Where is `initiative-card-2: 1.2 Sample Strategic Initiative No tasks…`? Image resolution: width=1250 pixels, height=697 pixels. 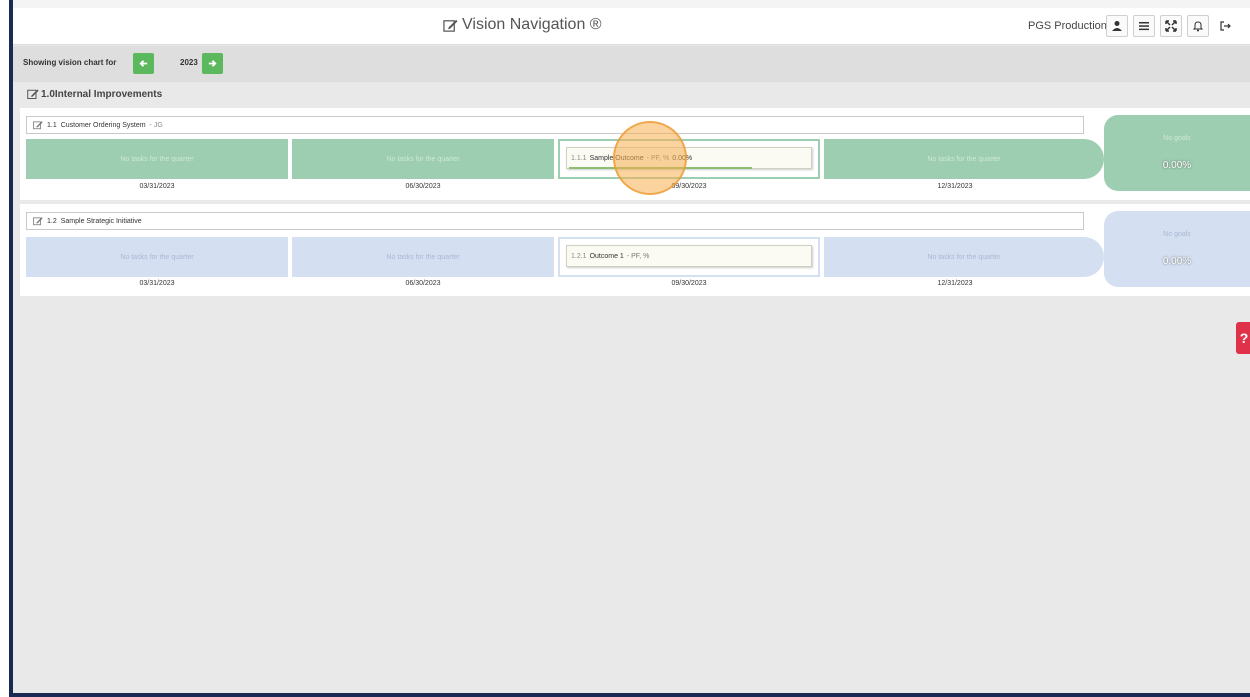
initiative-card-2: 1.2 Sample Strategic Initiative No tasks… is located at coordinates (635, 250).